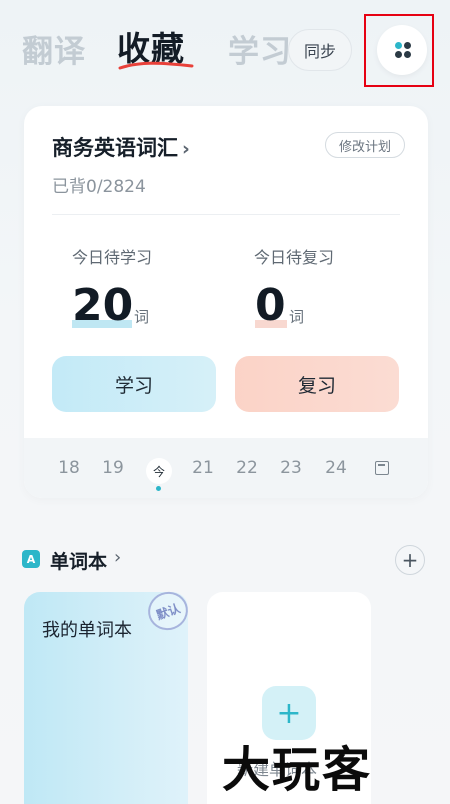 This screenshot has height=804, width=450. Describe the element at coordinates (382, 468) in the screenshot. I see `calendar-icon` at that location.